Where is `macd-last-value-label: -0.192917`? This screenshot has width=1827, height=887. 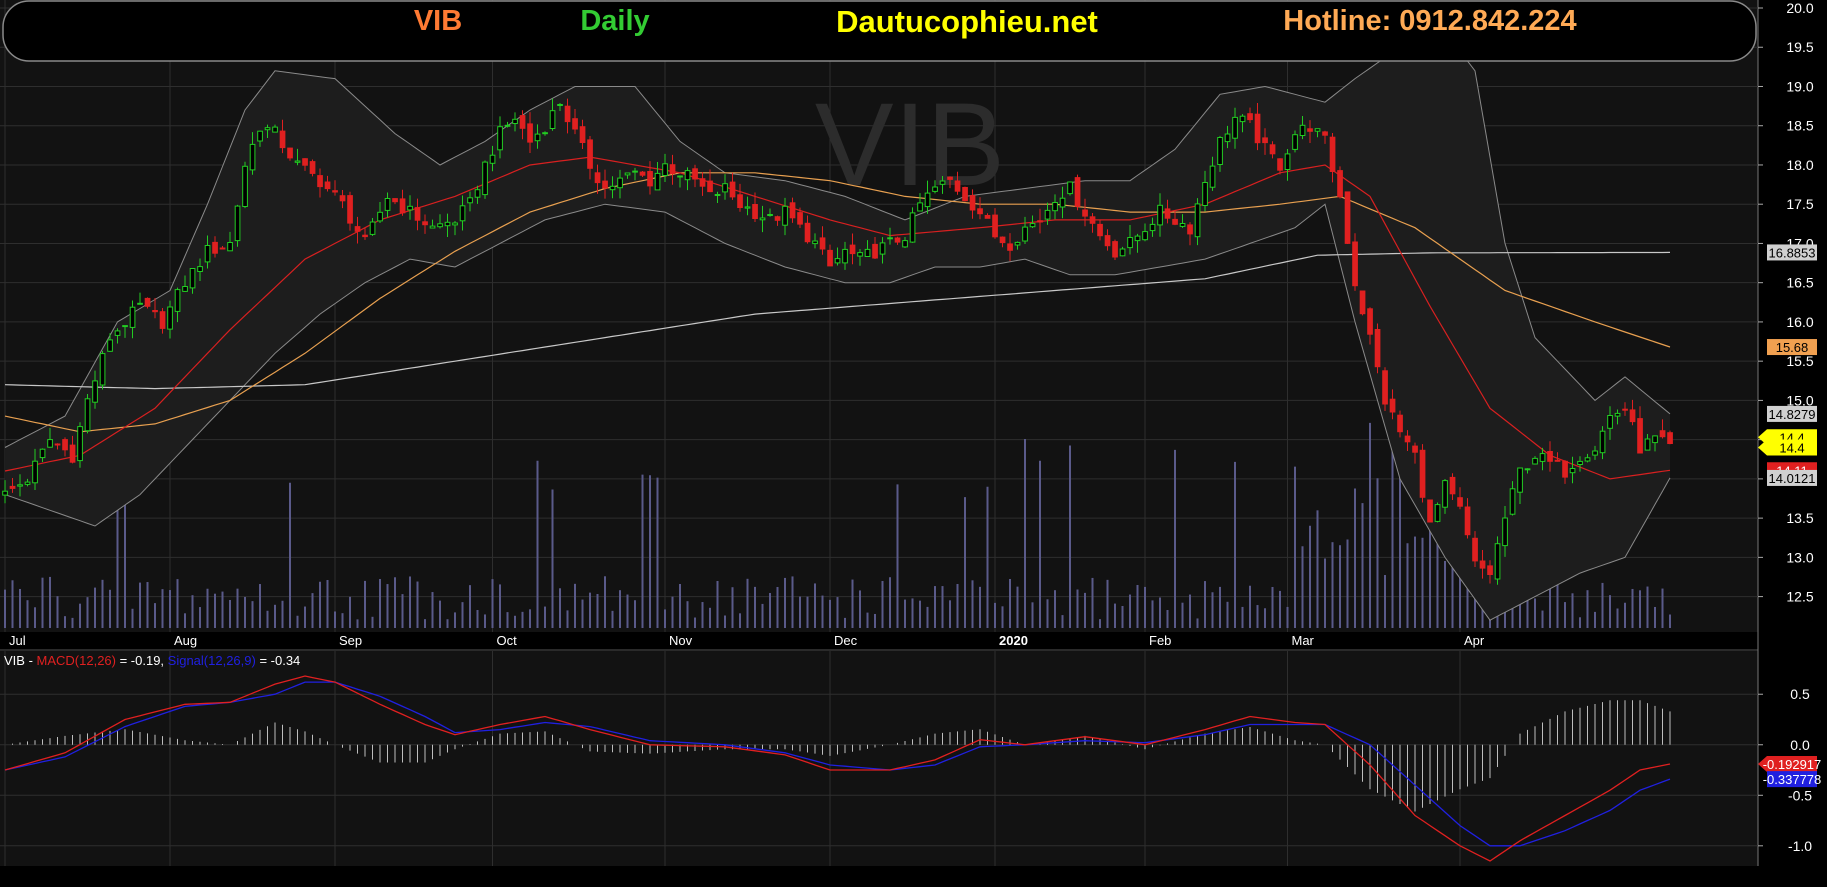 macd-last-value-label: -0.192917 is located at coordinates (1792, 764).